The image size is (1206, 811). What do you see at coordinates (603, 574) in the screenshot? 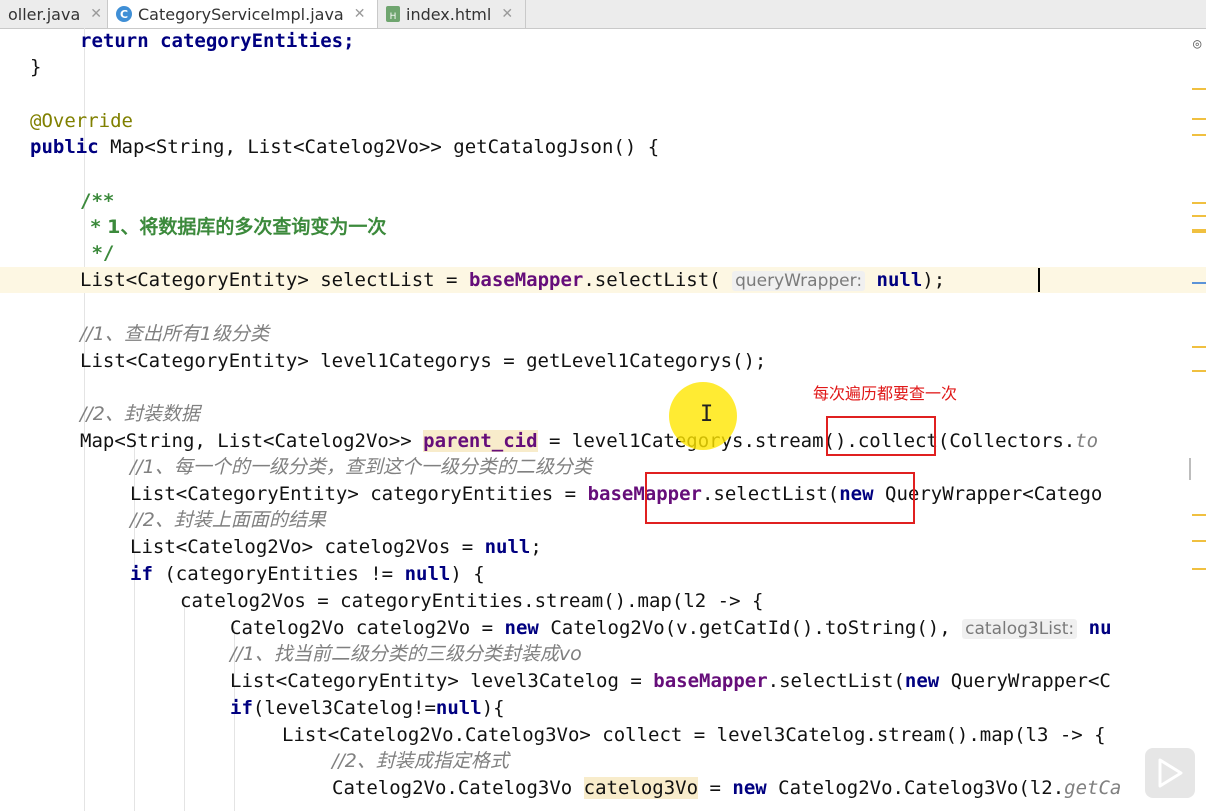
I see `code-line: if (categoryEntities != null) {` at bounding box center [603, 574].